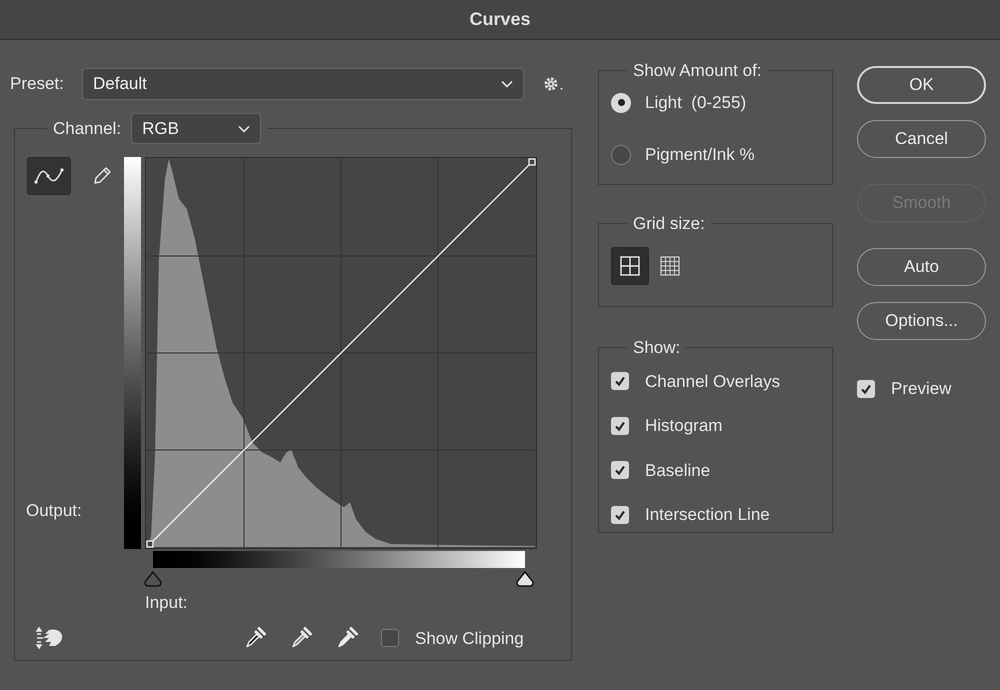  What do you see at coordinates (921, 85) in the screenshot?
I see `dialog-button: OK` at bounding box center [921, 85].